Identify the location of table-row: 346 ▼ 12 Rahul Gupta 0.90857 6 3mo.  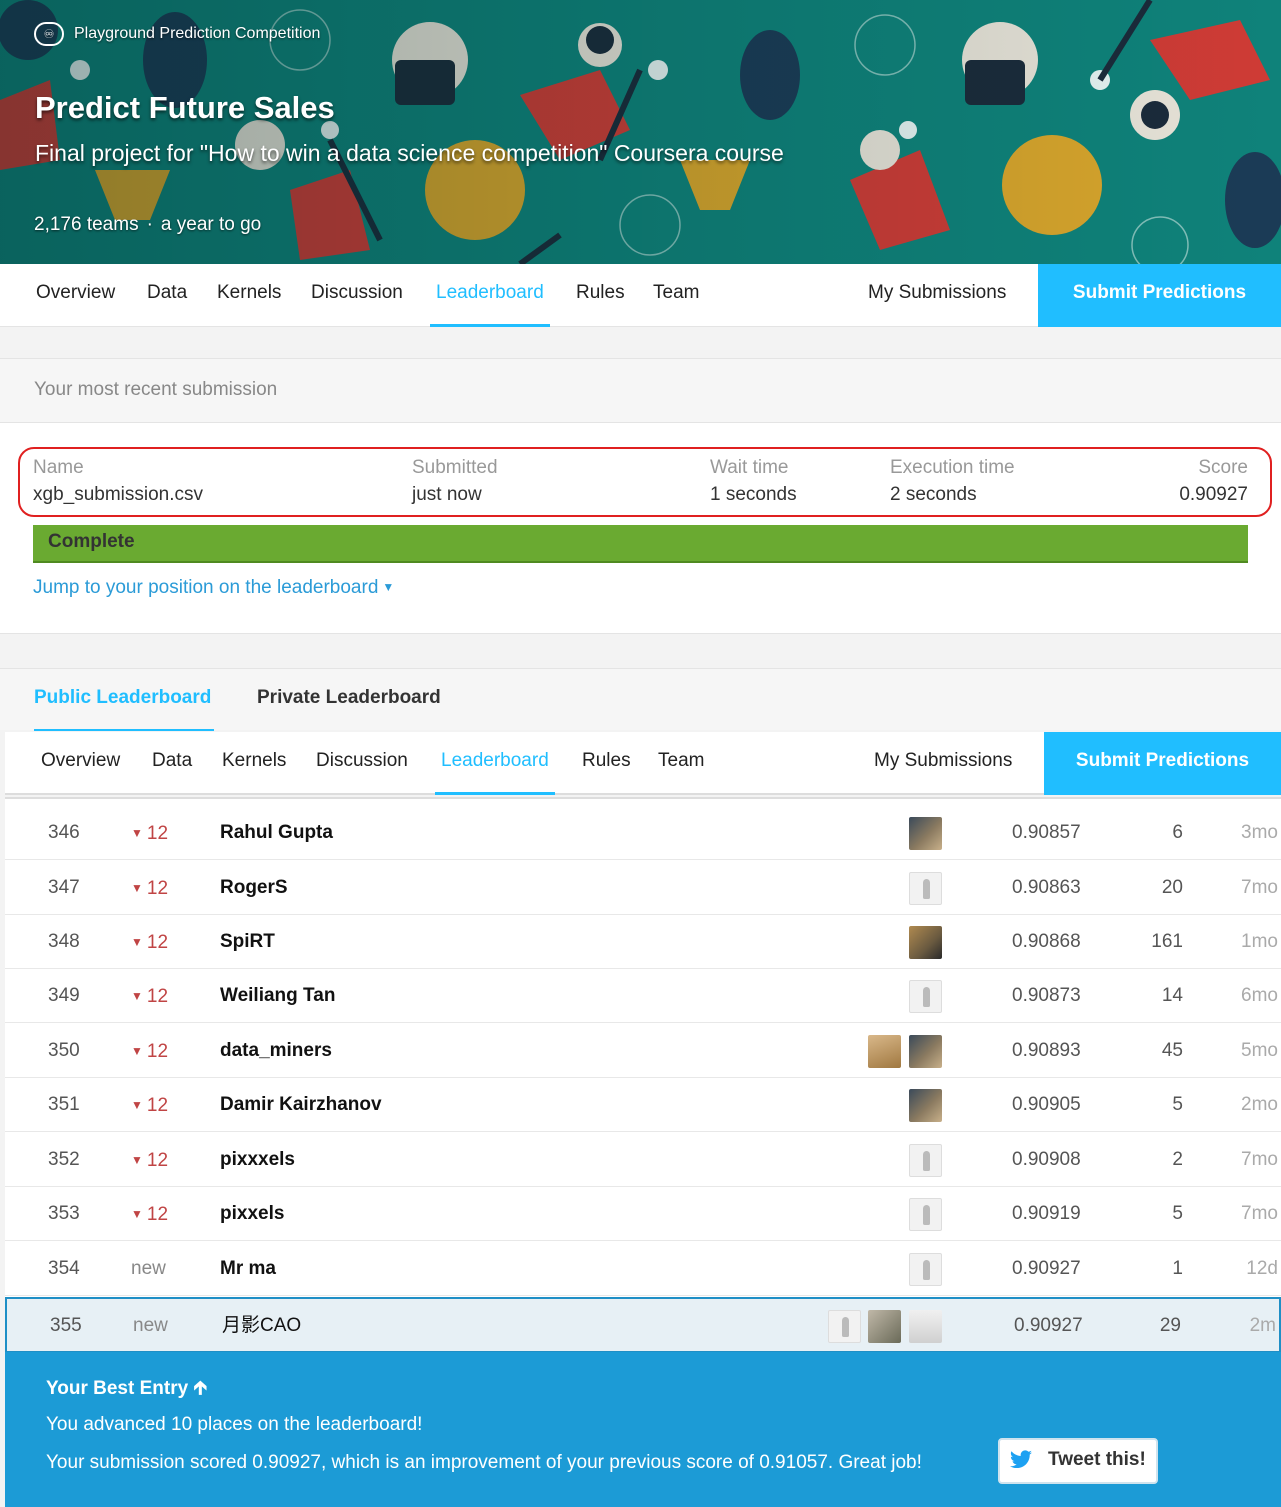
(643, 833).